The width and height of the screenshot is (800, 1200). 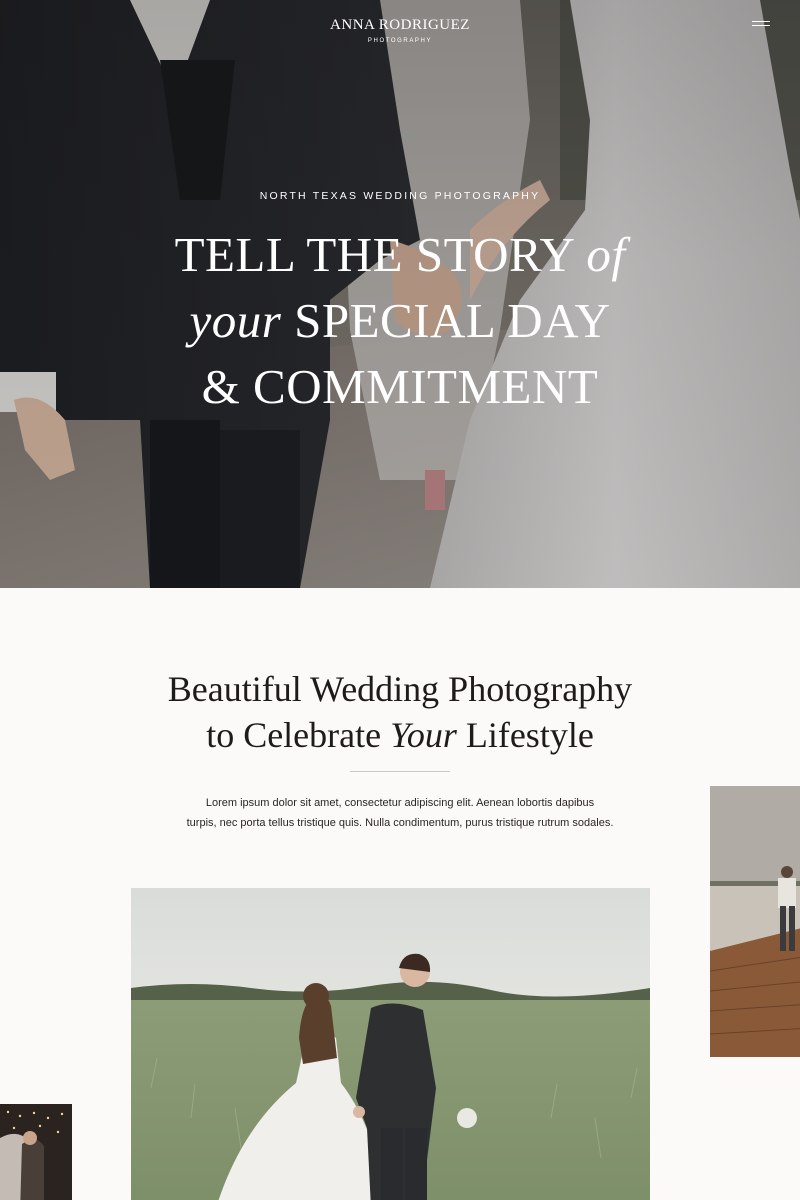 I want to click on hero-heading-text: TELL THE STORY, so click(x=380, y=254).